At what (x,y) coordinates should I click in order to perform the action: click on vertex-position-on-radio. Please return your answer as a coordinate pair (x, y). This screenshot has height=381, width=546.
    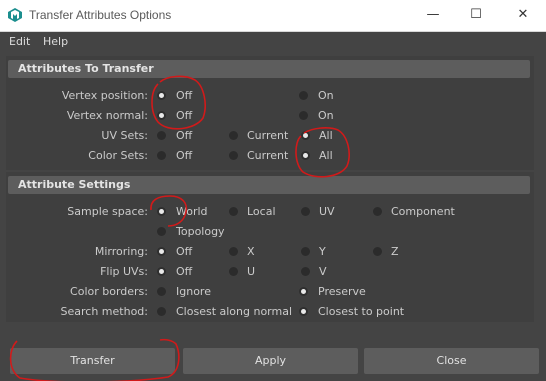
    Looking at the image, I should click on (303, 95).